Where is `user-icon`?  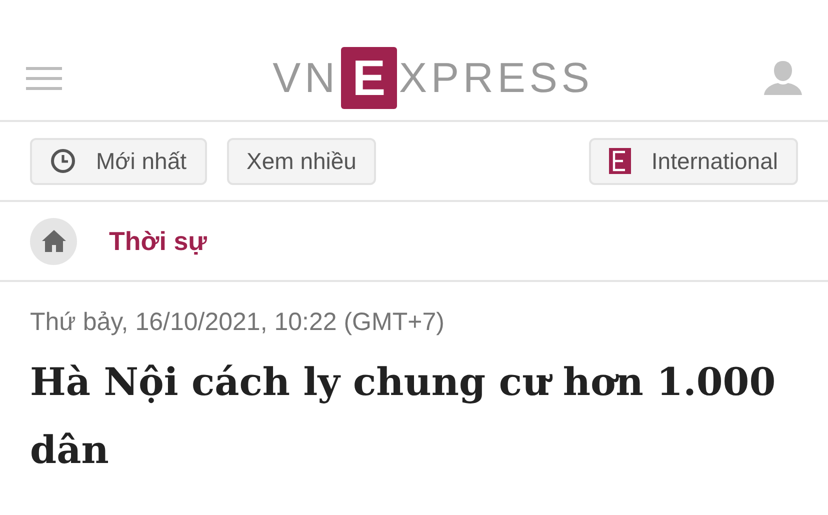 user-icon is located at coordinates (783, 78).